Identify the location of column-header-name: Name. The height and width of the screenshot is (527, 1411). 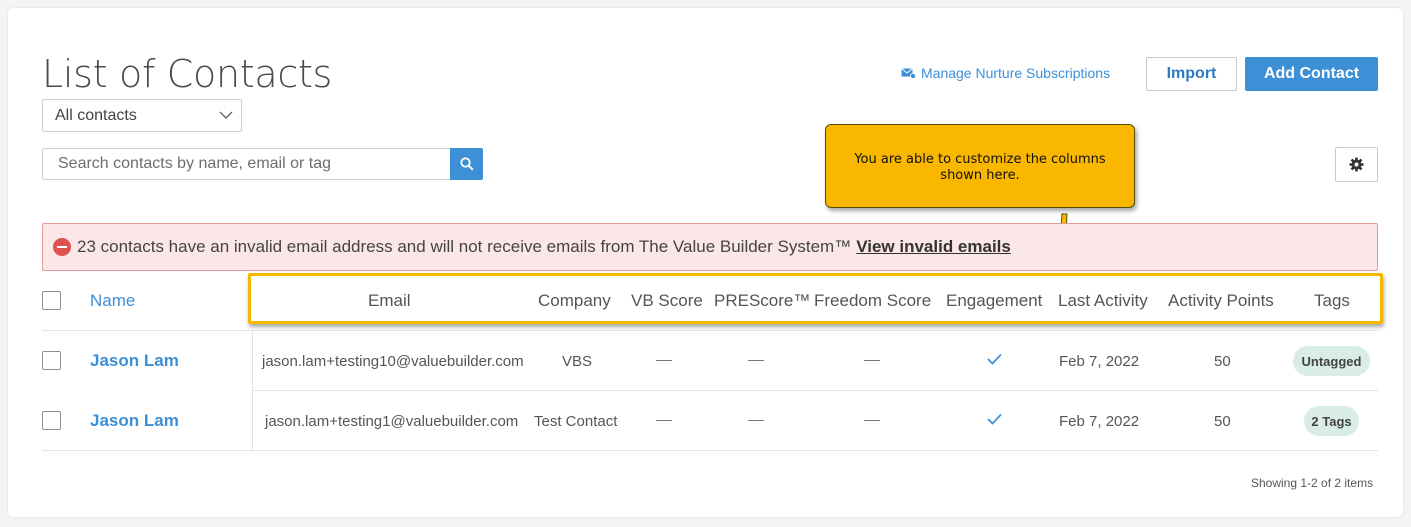
(112, 301).